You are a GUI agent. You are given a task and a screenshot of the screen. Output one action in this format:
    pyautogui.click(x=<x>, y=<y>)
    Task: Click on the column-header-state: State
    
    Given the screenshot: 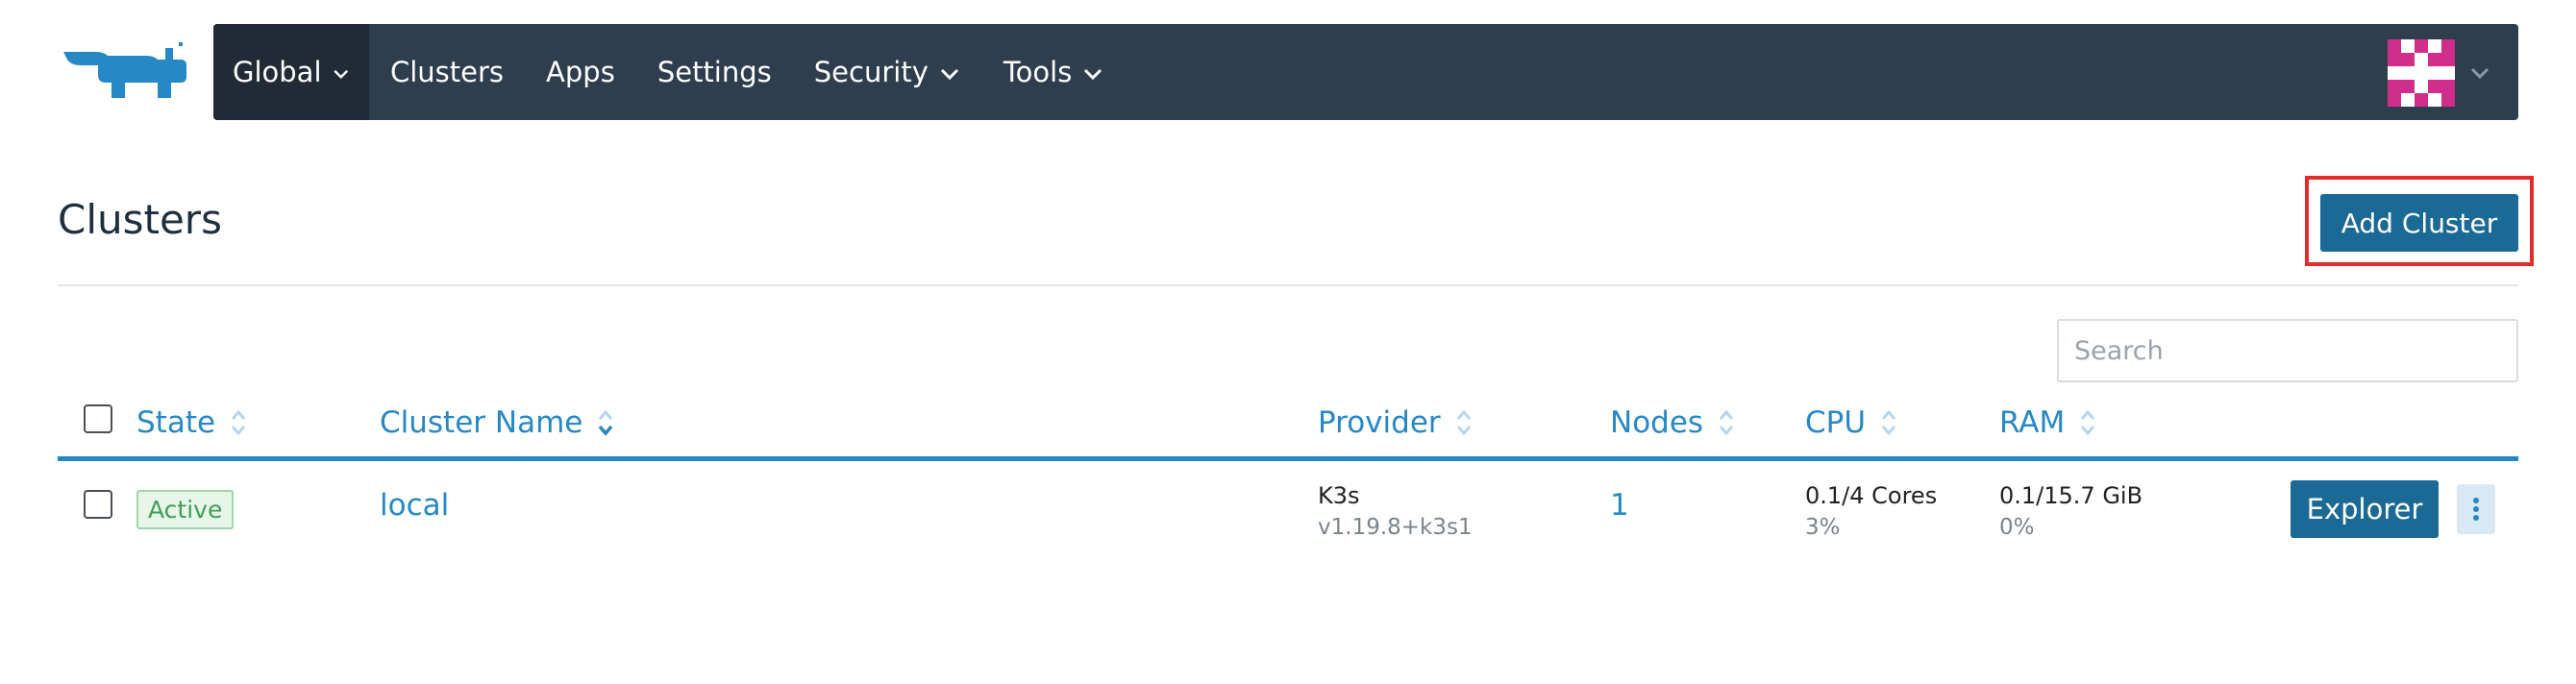 What is the action you would take?
    pyautogui.click(x=192, y=422)
    